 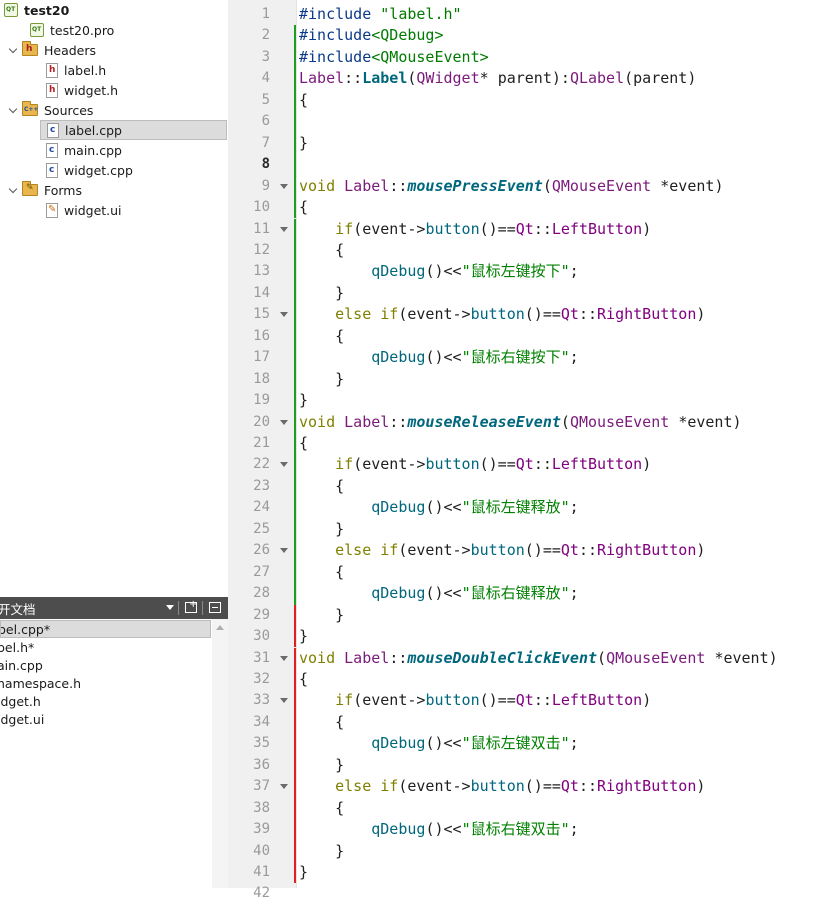 What do you see at coordinates (475, 593) in the screenshot?
I see `code-line: qDebug()<<"鼠标右键释放";` at bounding box center [475, 593].